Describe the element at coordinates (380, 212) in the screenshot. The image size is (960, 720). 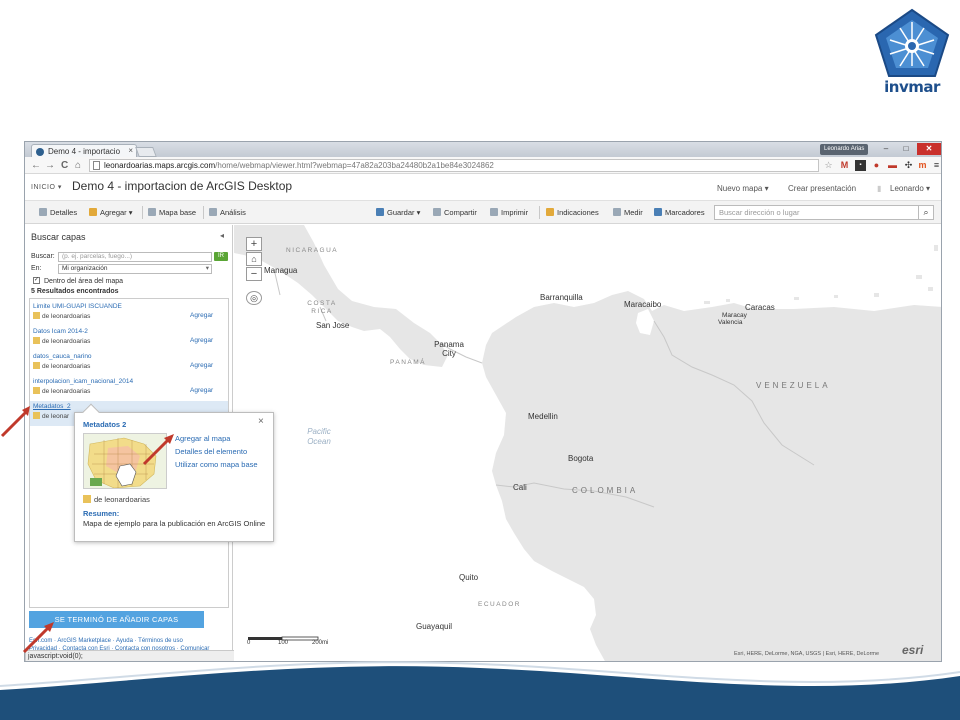
I see `save-icon` at that location.